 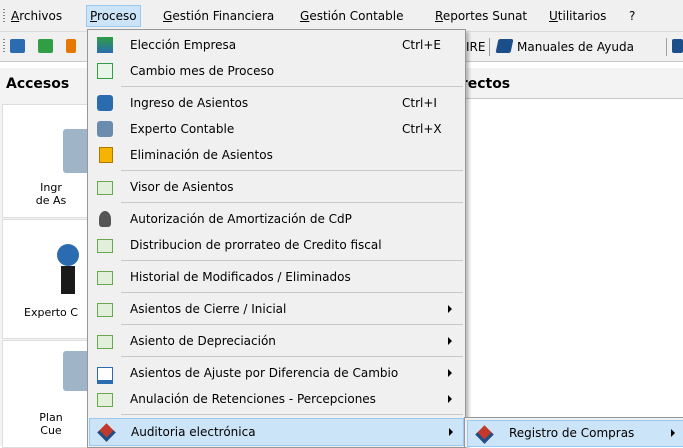 What do you see at coordinates (575, 47) in the screenshot?
I see `manuales-ayuda-button: Manuales de Ayuda` at bounding box center [575, 47].